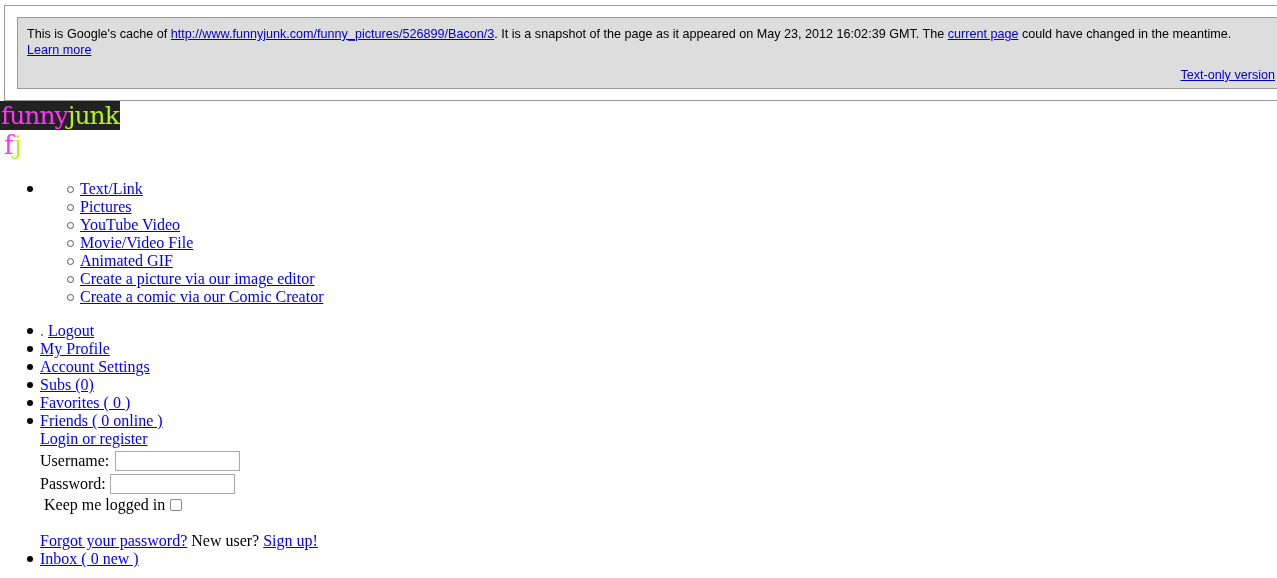 This screenshot has height=578, width=1277. Describe the element at coordinates (75, 460) in the screenshot. I see `username-label: Username:` at that location.